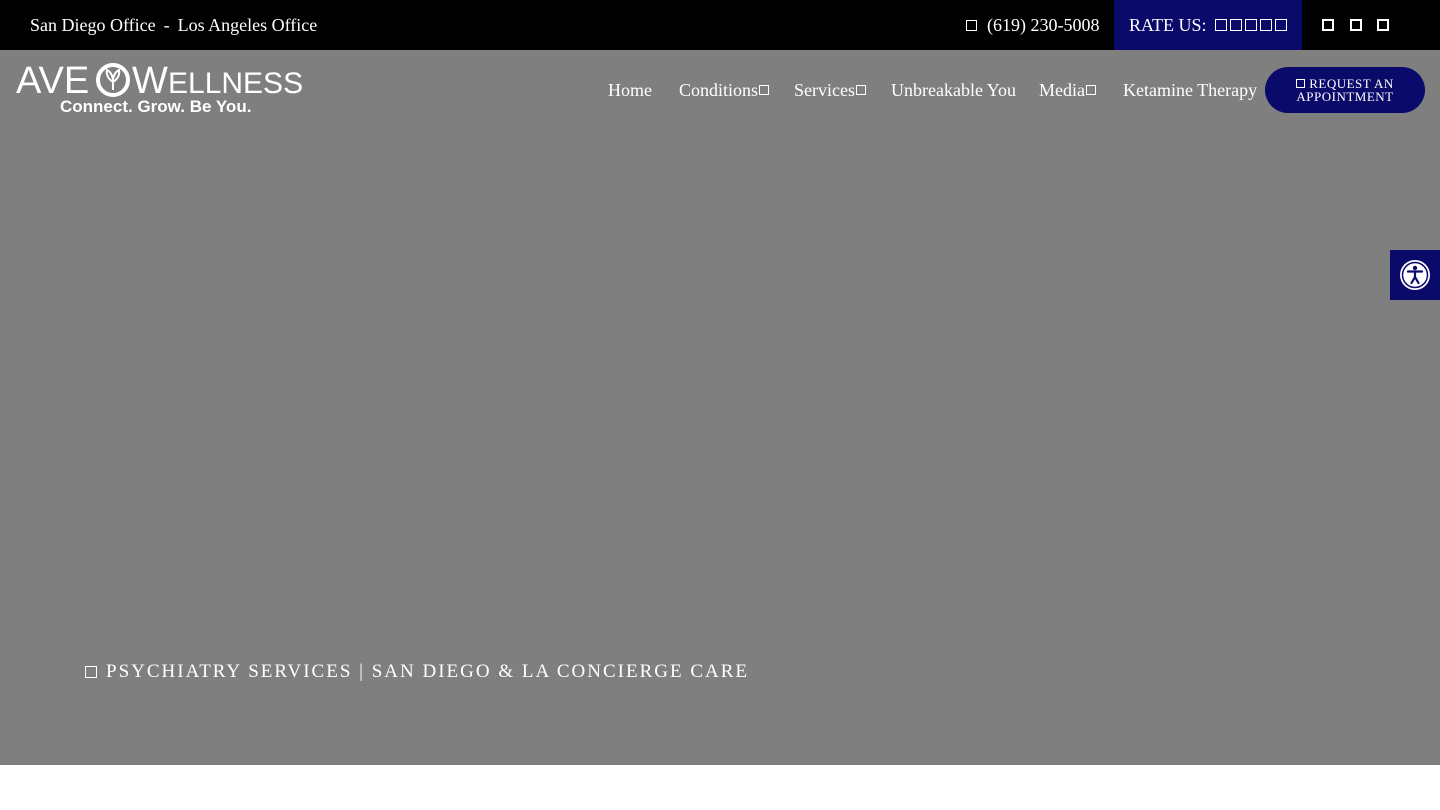 The height and width of the screenshot is (810, 1440). I want to click on accessibility-icon, so click(1415, 275).